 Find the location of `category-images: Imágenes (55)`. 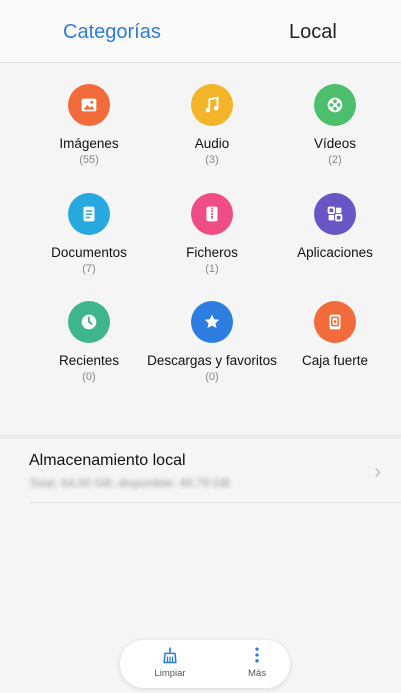

category-images: Imágenes (55) is located at coordinates (89, 125).